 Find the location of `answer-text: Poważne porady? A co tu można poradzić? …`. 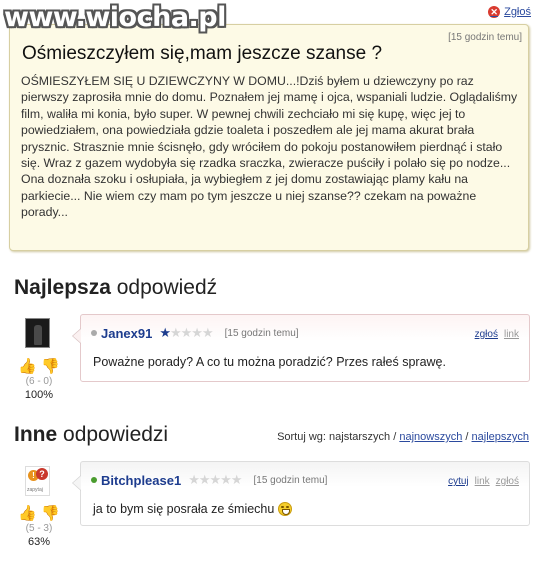

answer-text: Poważne porady? A co tu można poradzić? … is located at coordinates (269, 362).